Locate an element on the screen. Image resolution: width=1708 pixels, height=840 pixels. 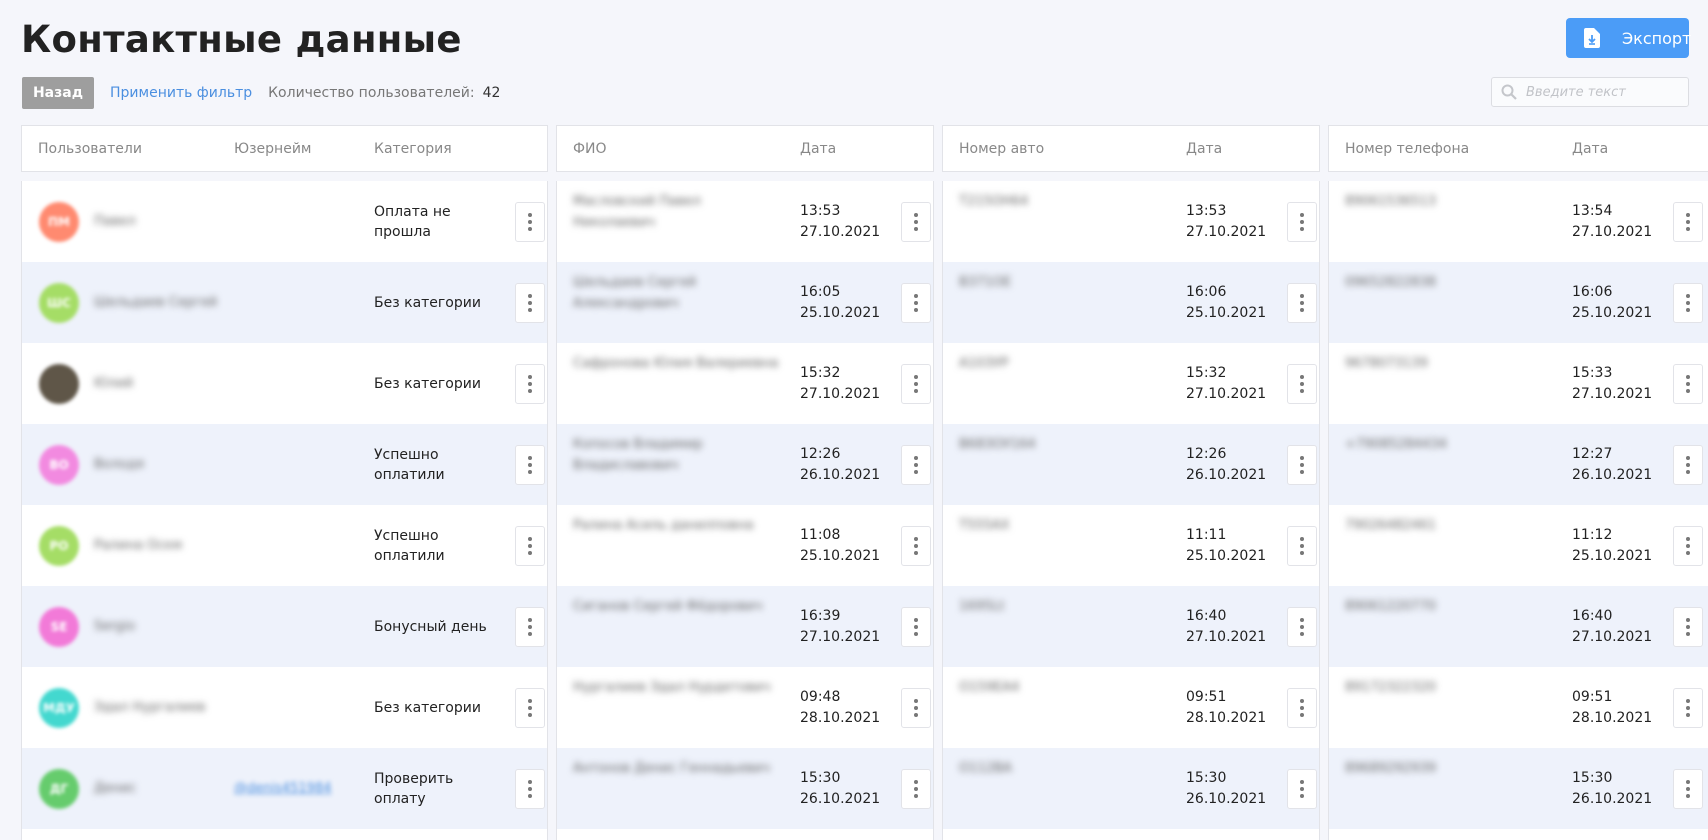
table-row: 9678073139 15:33 27.10.2021 is located at coordinates (1518, 383).